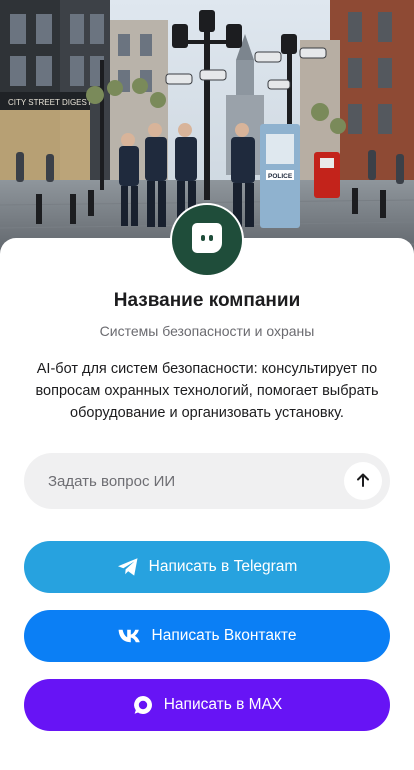  Describe the element at coordinates (280, 176) in the screenshot. I see `police-sign: POLICE` at that location.